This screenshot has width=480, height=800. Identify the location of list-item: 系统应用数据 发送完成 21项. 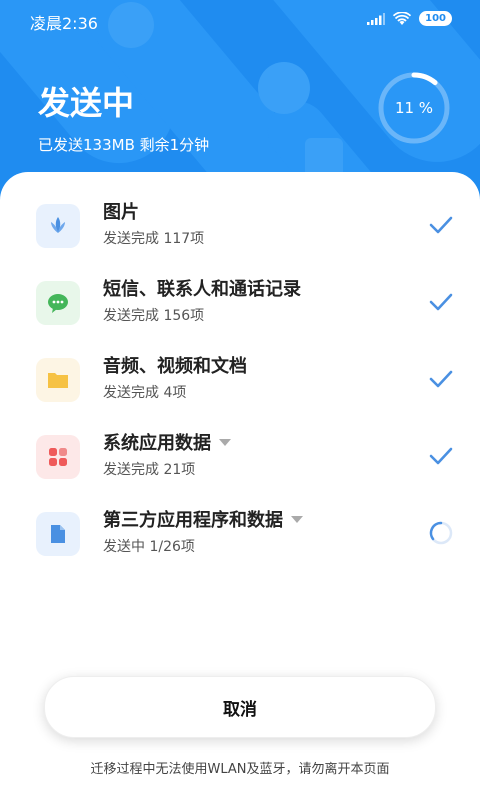
(240, 473).